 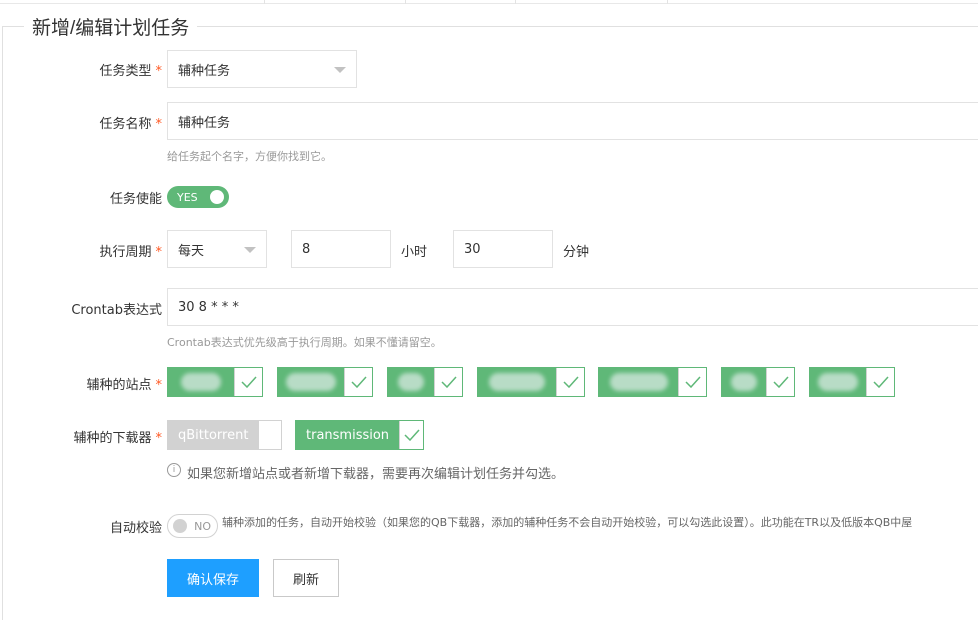 What do you see at coordinates (489, 2) in the screenshot?
I see `top-tab-strip` at bounding box center [489, 2].